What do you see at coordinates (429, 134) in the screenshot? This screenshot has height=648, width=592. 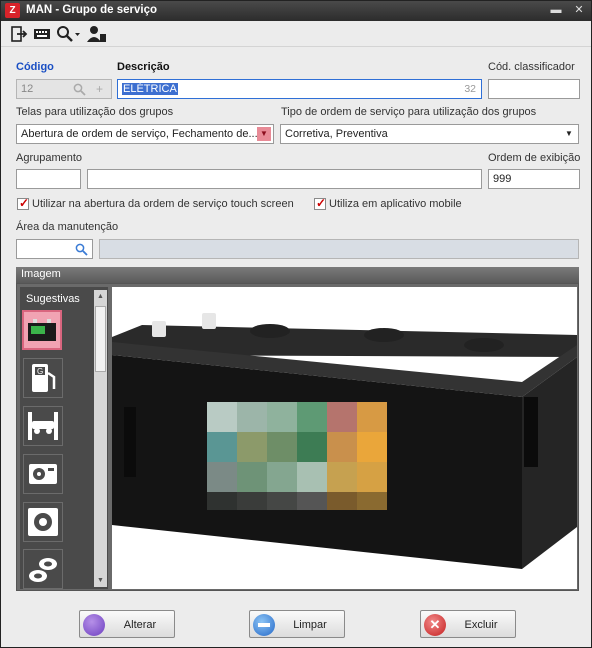 I see `tipo-os-select: Corretiva, Preventiva ▼` at bounding box center [429, 134].